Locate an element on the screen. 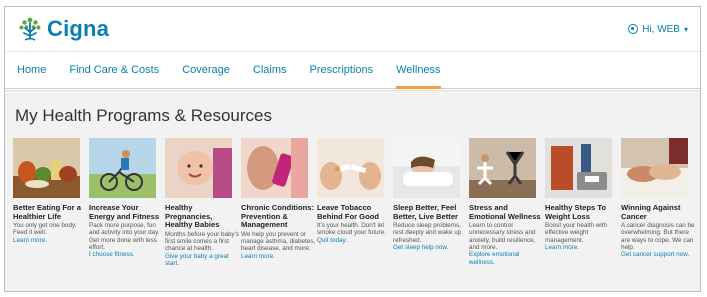 The image size is (707, 297). tab-home: Home is located at coordinates (31, 70).